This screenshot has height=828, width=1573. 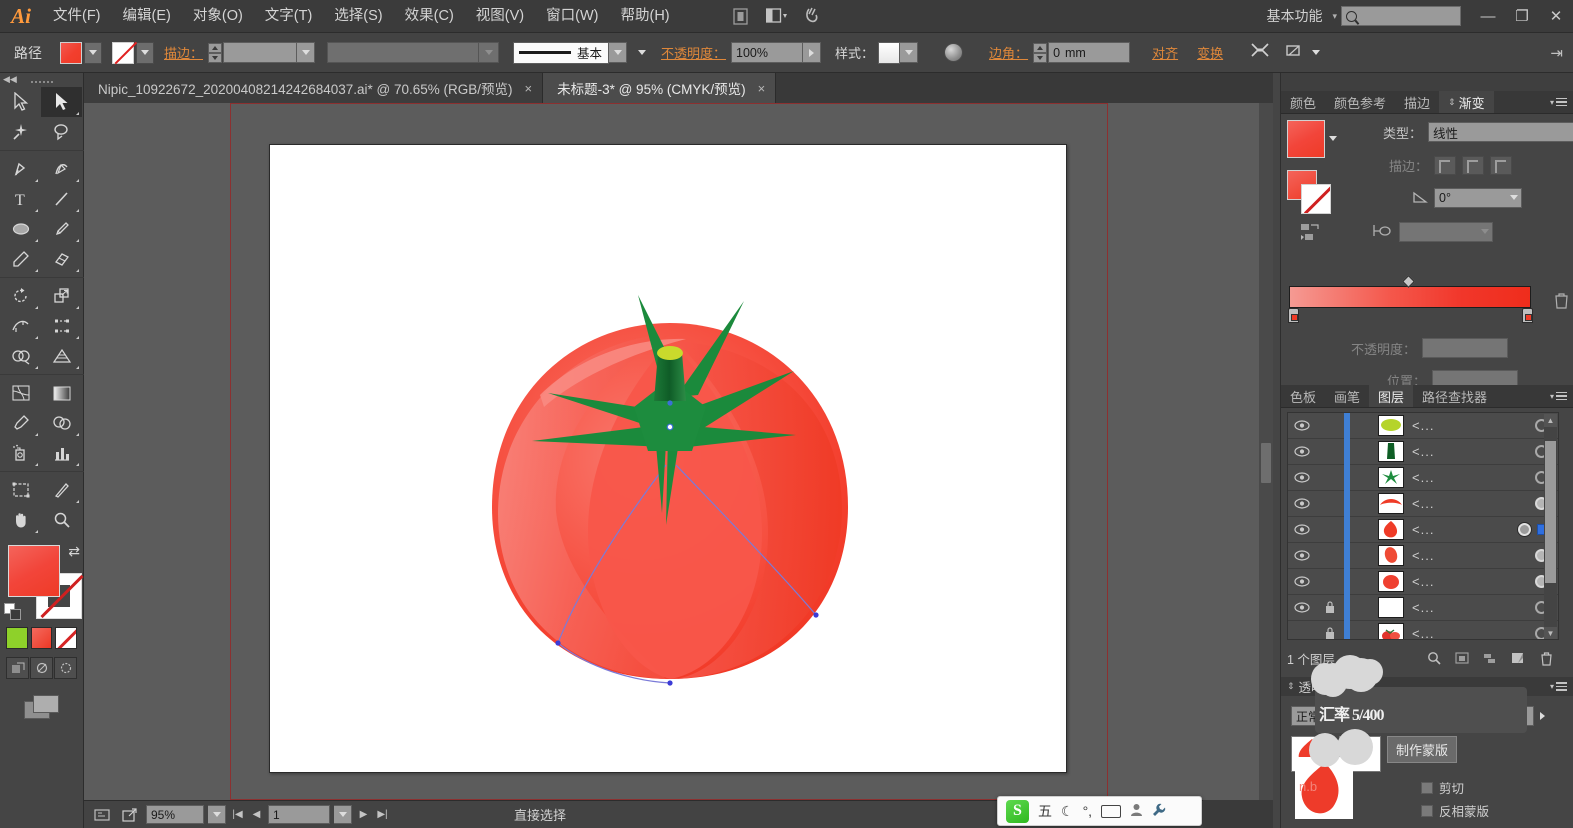 I want to click on clip-checkbox, so click(x=1427, y=787).